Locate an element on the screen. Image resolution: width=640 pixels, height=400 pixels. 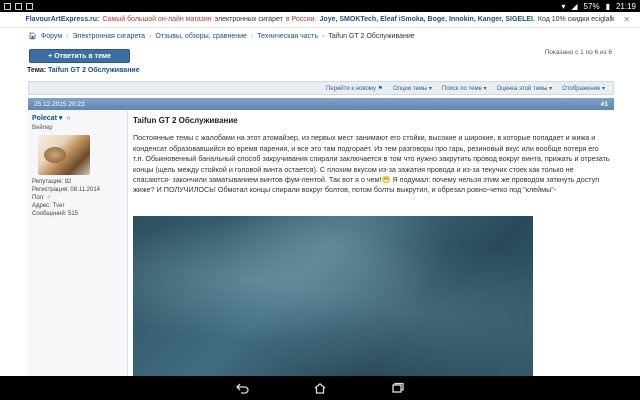
breadcrumb-item: Форум is located at coordinates (51, 36).